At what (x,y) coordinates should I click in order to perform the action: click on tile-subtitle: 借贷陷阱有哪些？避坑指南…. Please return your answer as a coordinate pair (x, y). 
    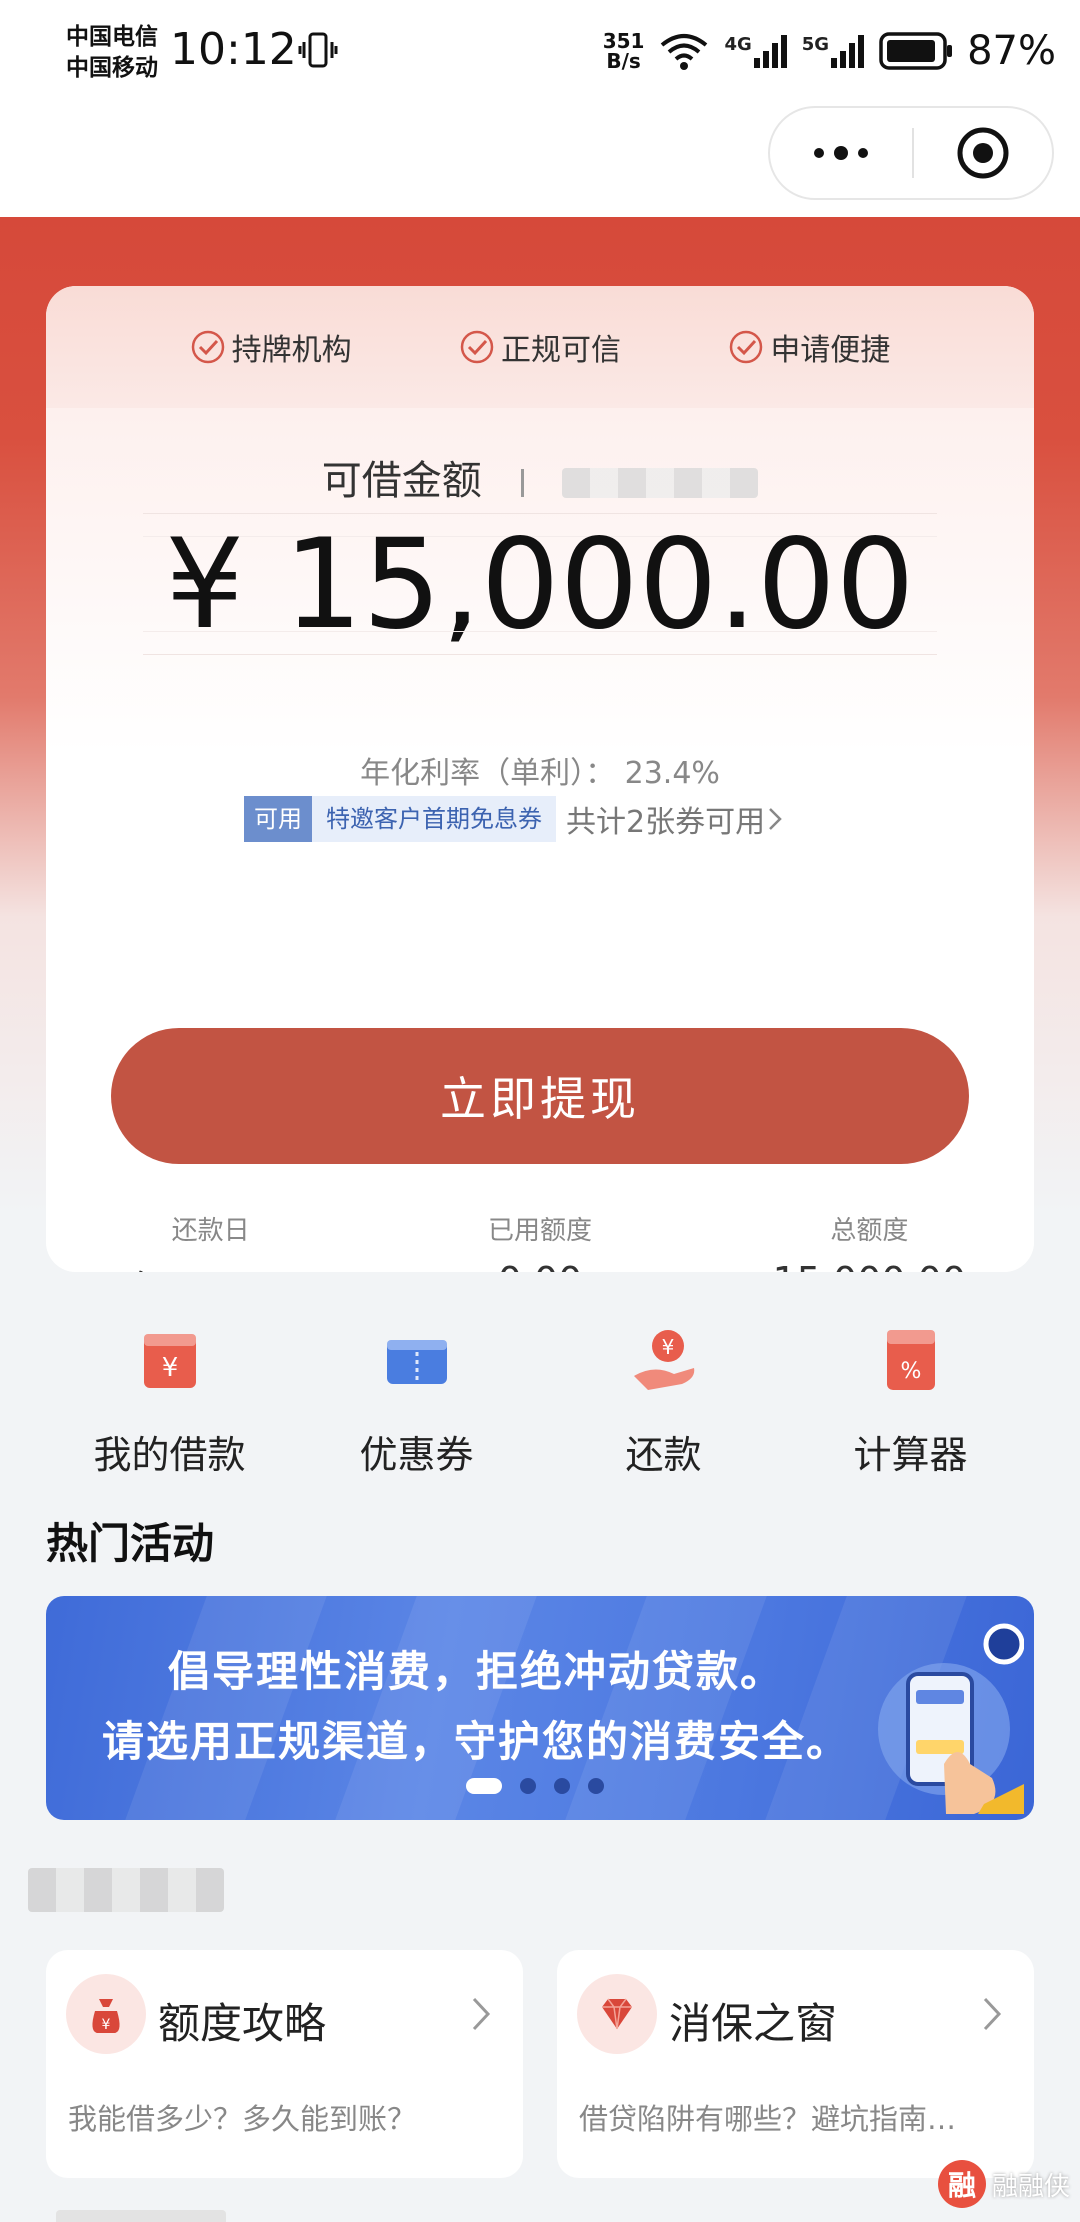
    Looking at the image, I should click on (768, 2119).